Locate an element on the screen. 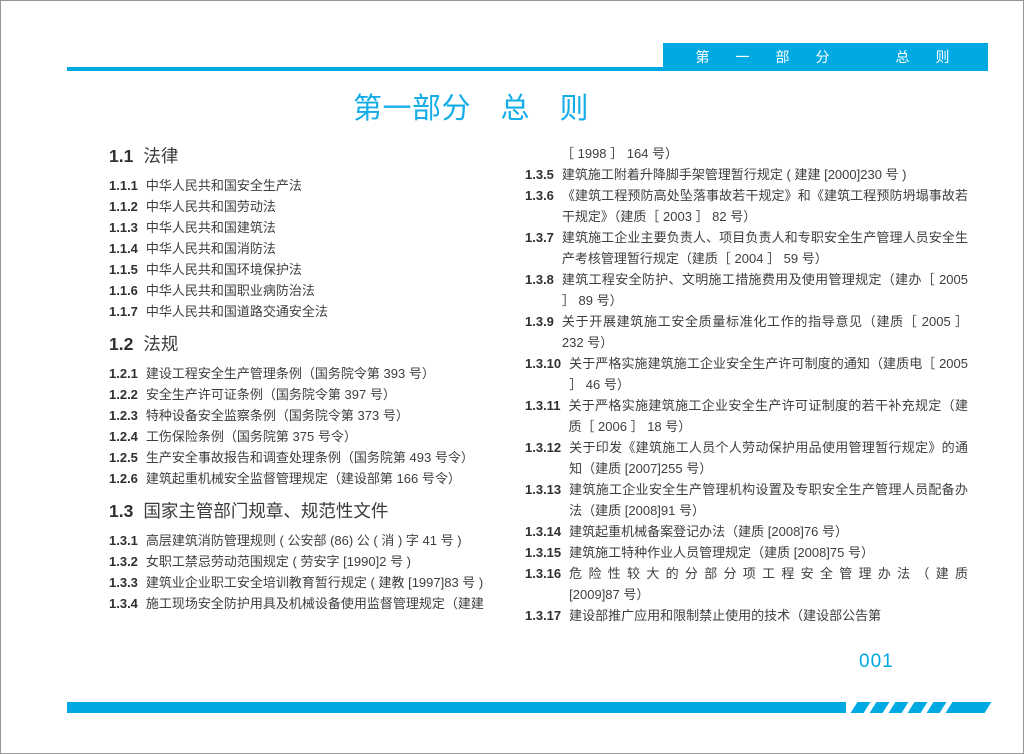  item-number: 1.3.15 is located at coordinates (543, 552).